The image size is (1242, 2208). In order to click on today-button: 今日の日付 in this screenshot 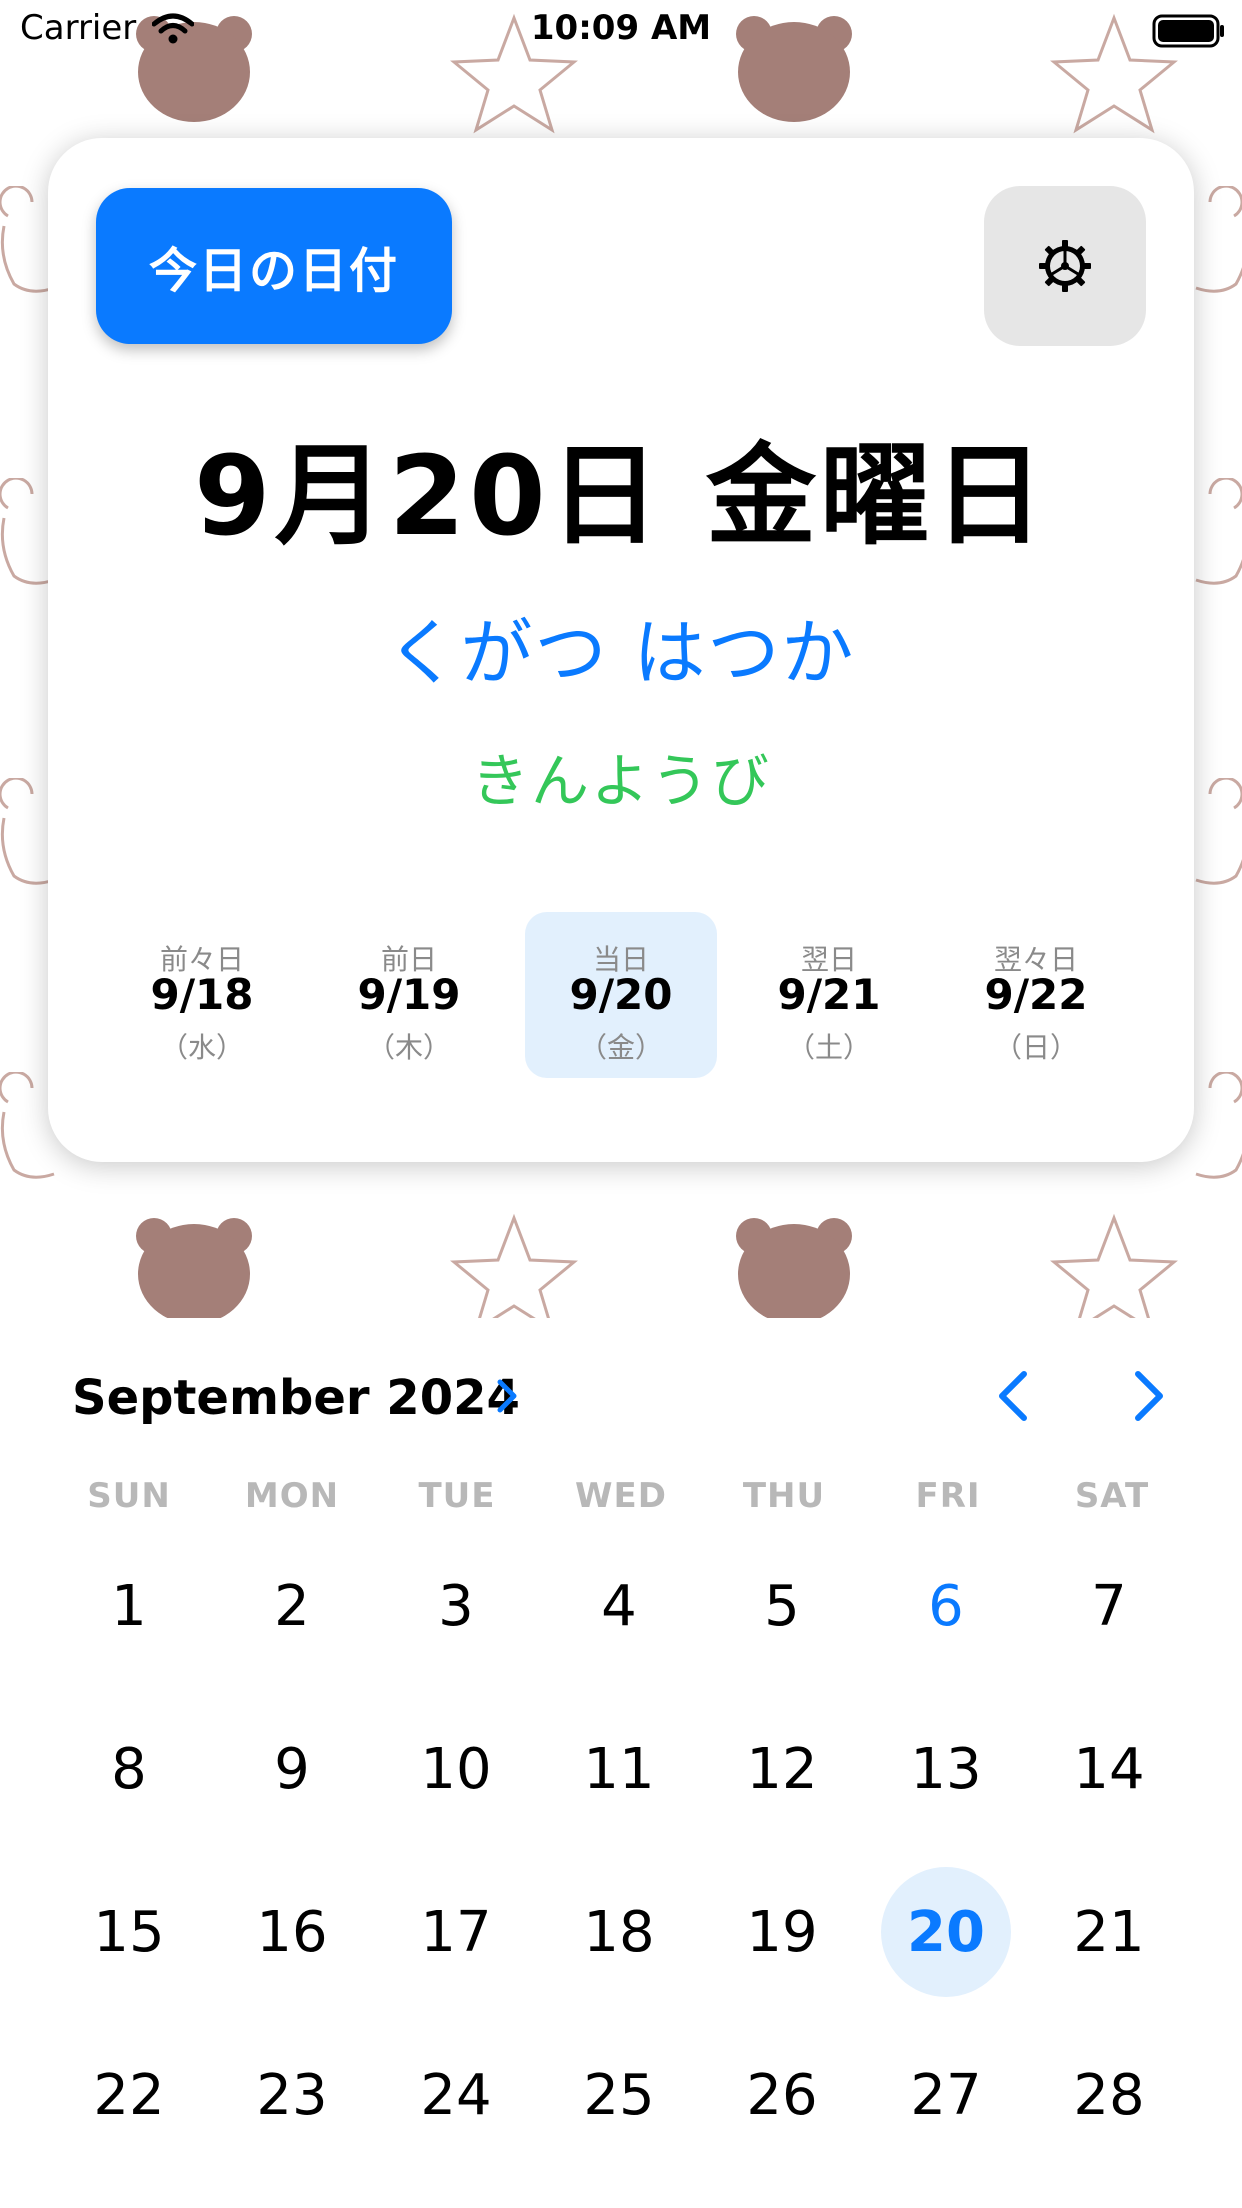, I will do `click(274, 266)`.